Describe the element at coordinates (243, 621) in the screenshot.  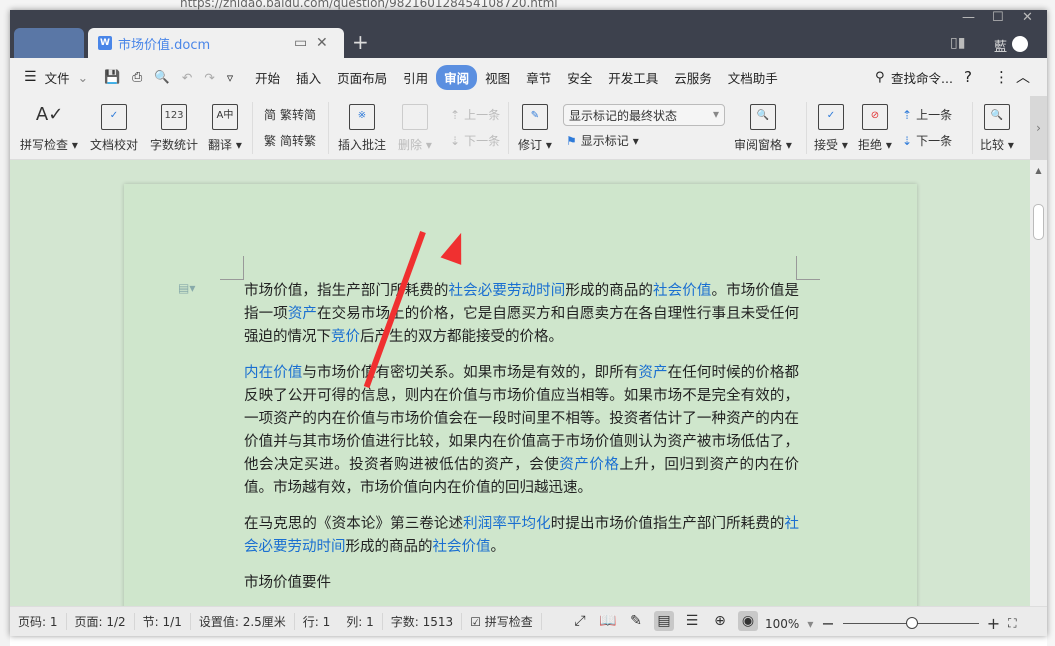
I see `setting-value: 设置值: 2.5厘米` at that location.